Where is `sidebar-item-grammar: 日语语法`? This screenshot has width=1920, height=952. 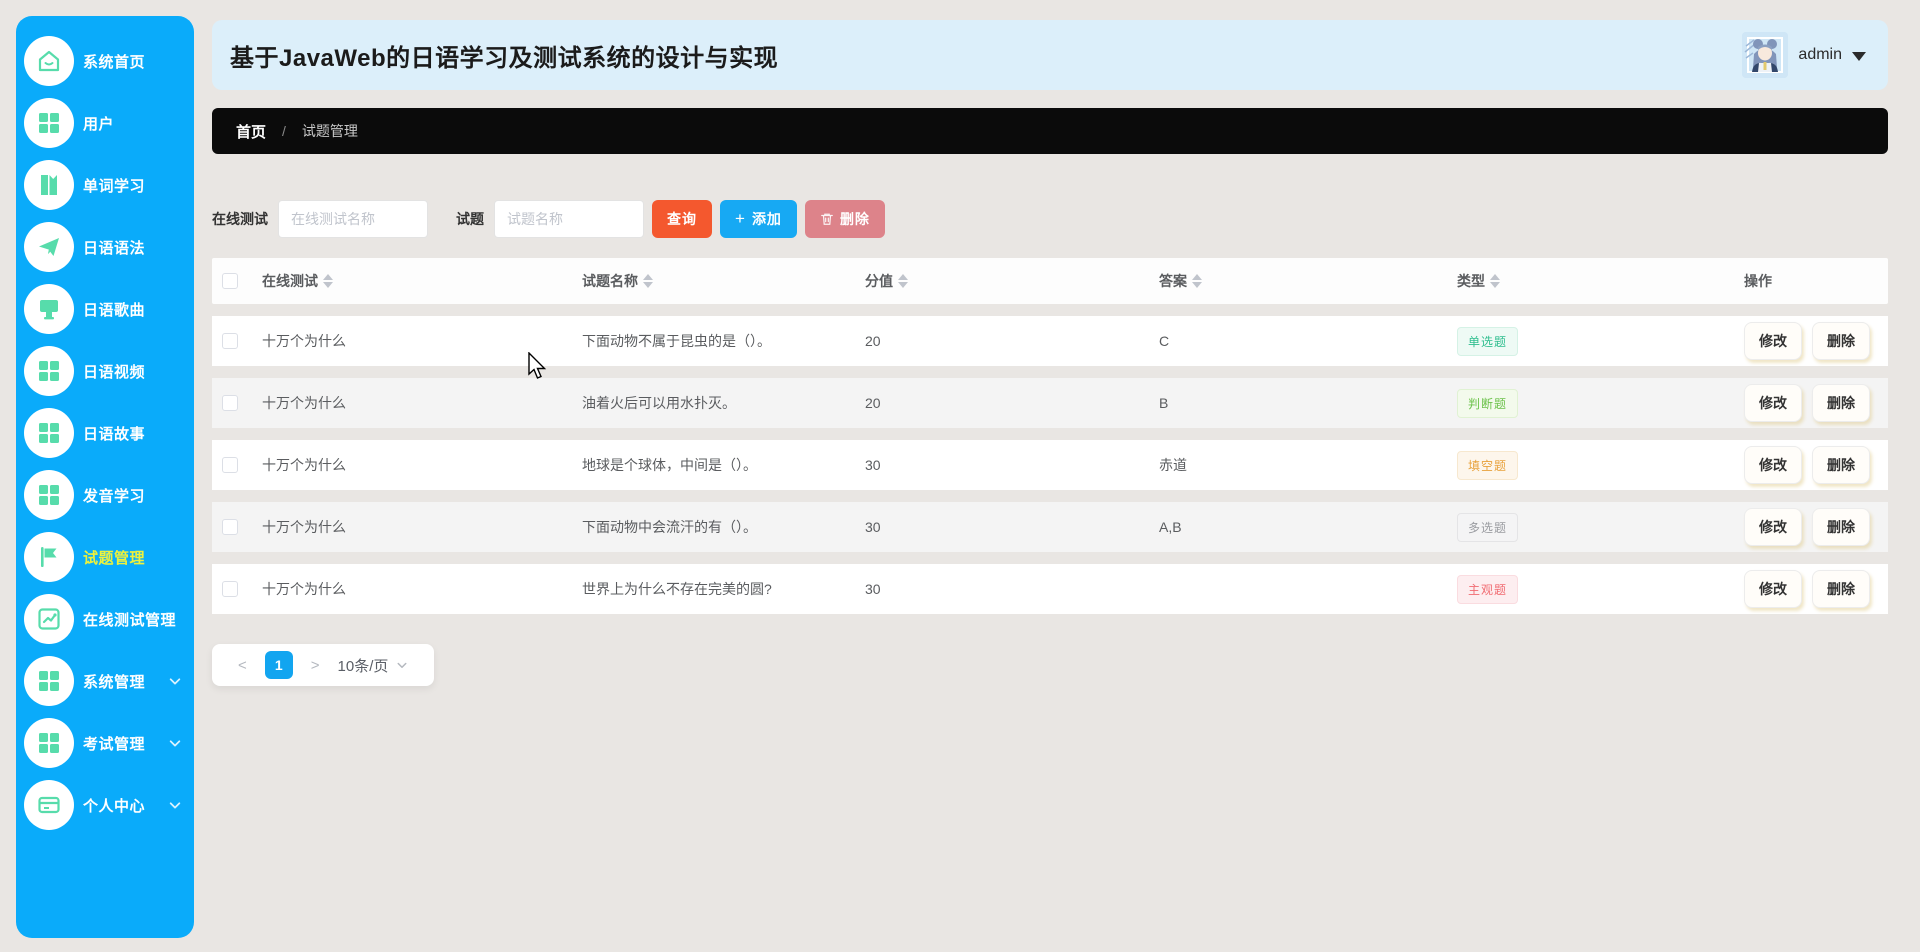
sidebar-item-grammar: 日语语法 is located at coordinates (105, 247).